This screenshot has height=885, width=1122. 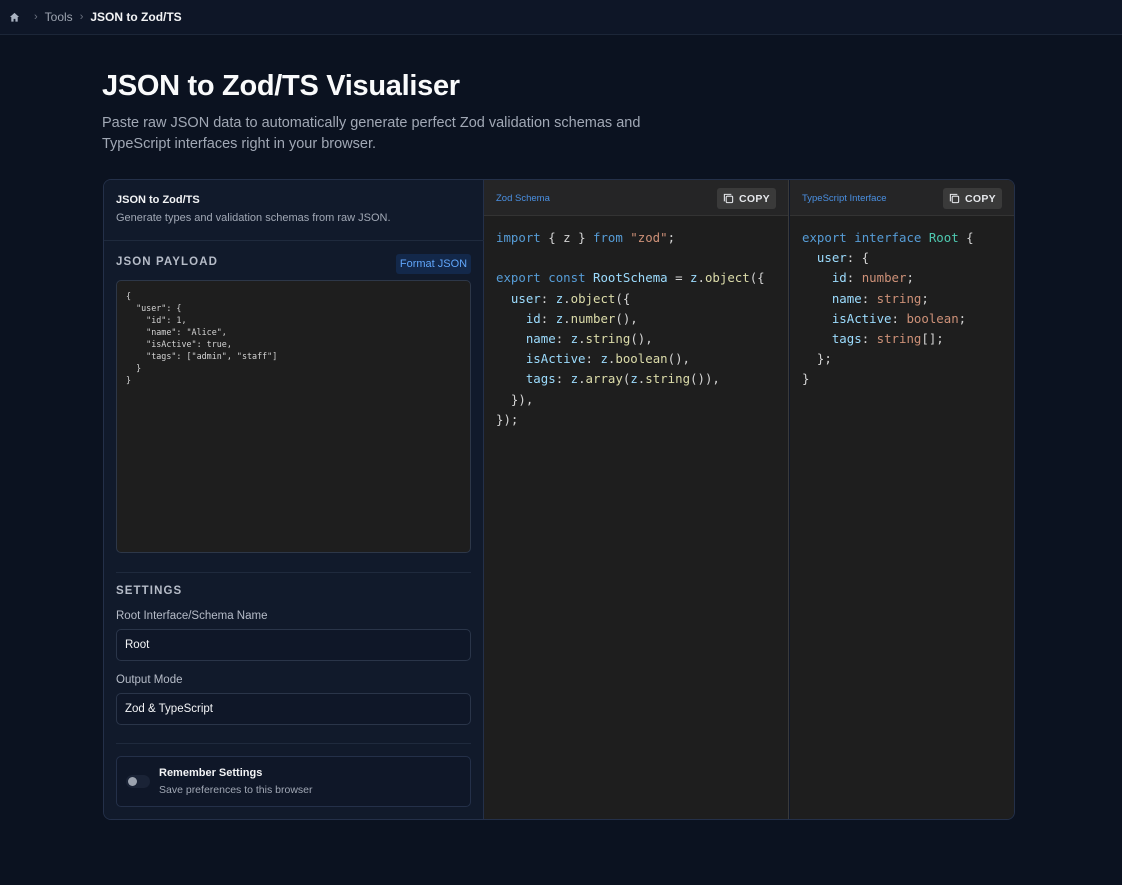 I want to click on code-token: const, so click(x=567, y=278).